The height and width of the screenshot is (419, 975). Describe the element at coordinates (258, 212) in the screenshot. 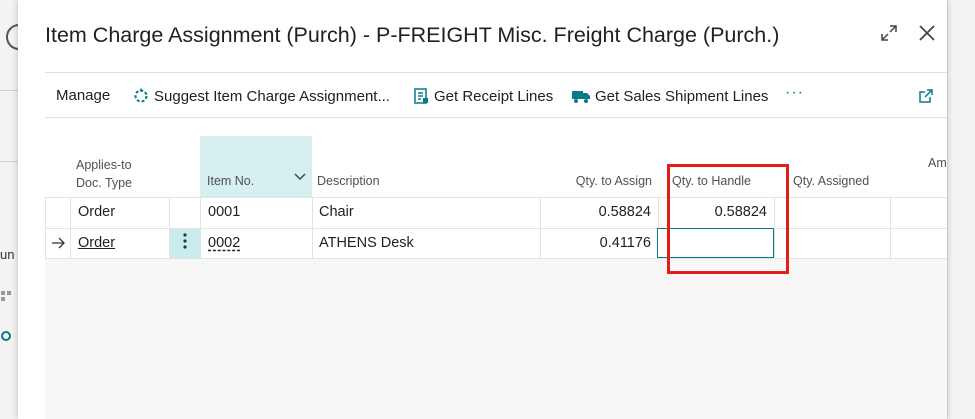

I see `row1-item-no: 0001` at that location.